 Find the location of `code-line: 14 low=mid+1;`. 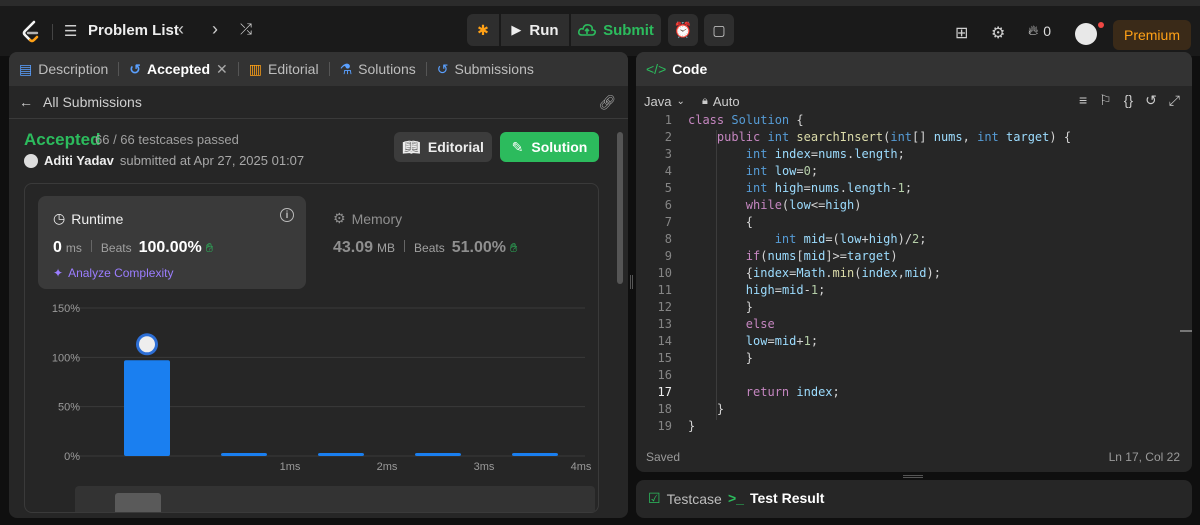

code-line: 14 low=mid+1; is located at coordinates (914, 341).